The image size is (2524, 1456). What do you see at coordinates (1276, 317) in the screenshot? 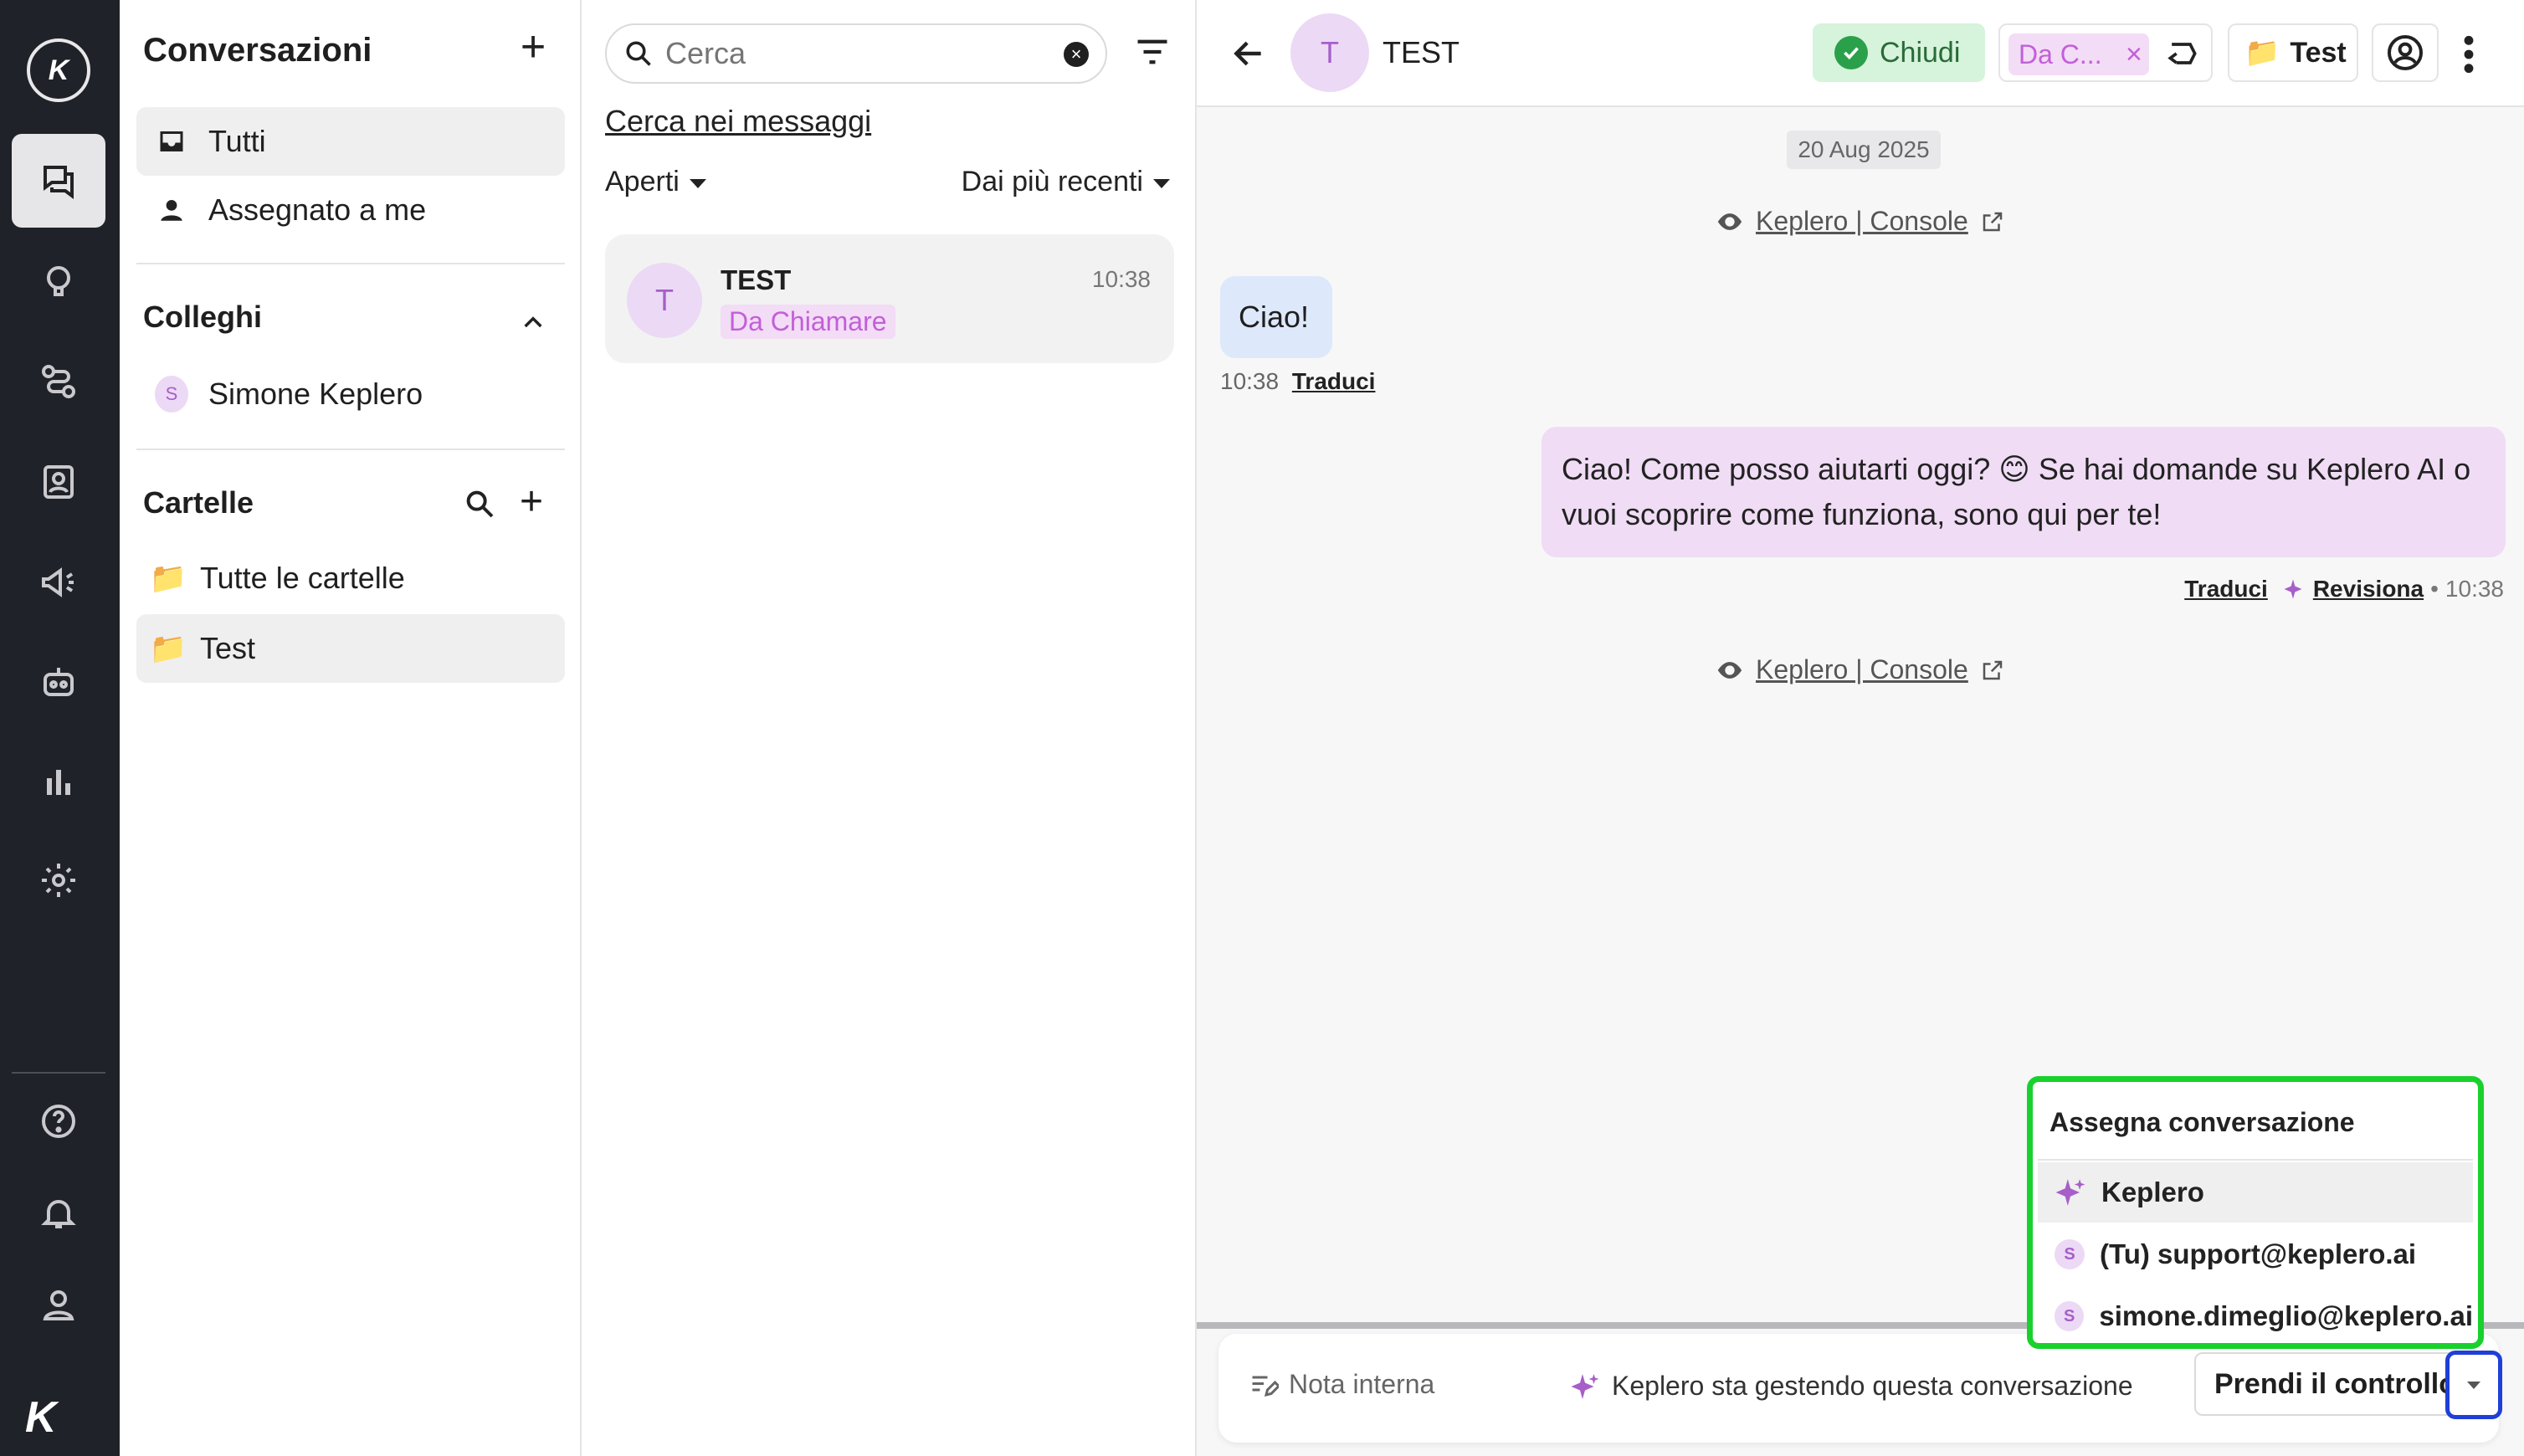
I see `incoming-message: Ciao!` at bounding box center [1276, 317].